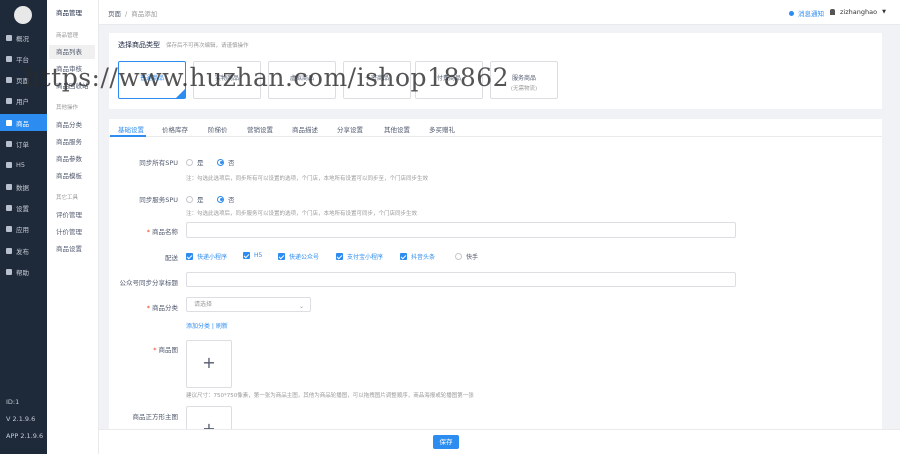  I want to click on subnav-title: 商品管理, so click(69, 13).